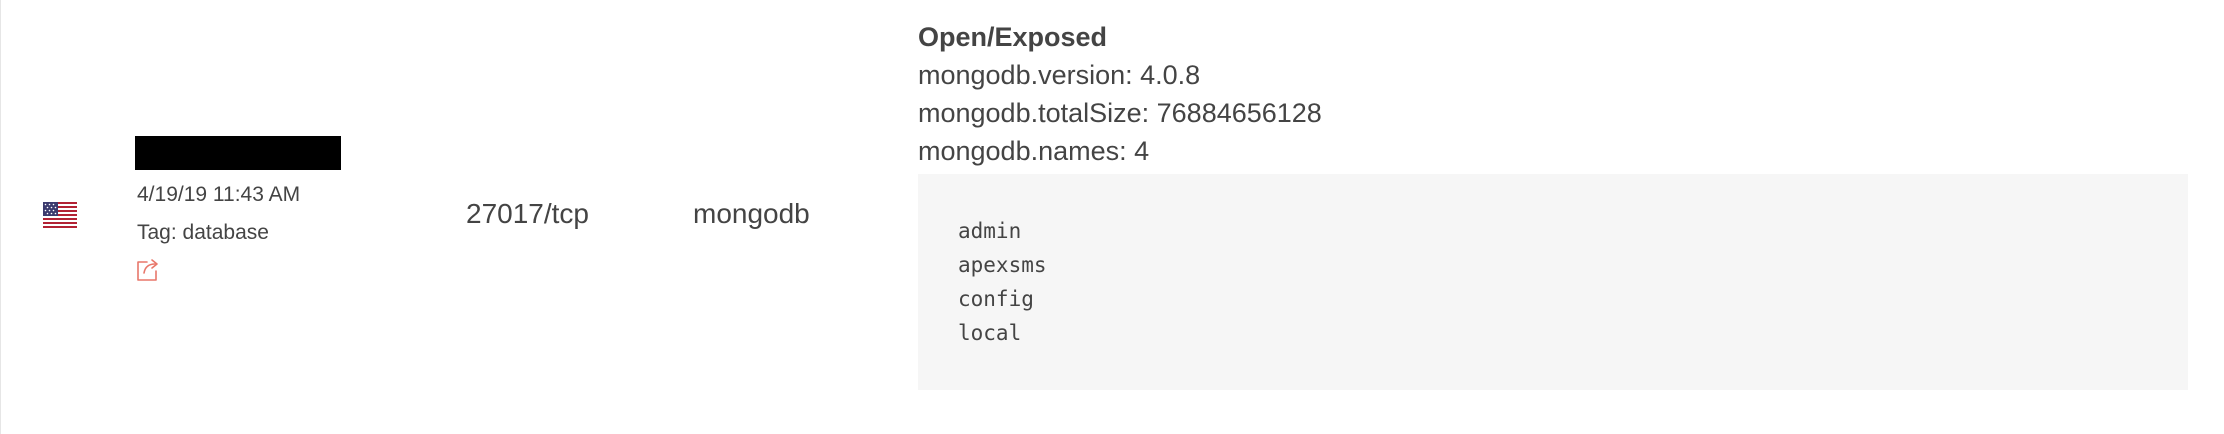  Describe the element at coordinates (60, 215) in the screenshot. I see `us-flag-icon` at that location.